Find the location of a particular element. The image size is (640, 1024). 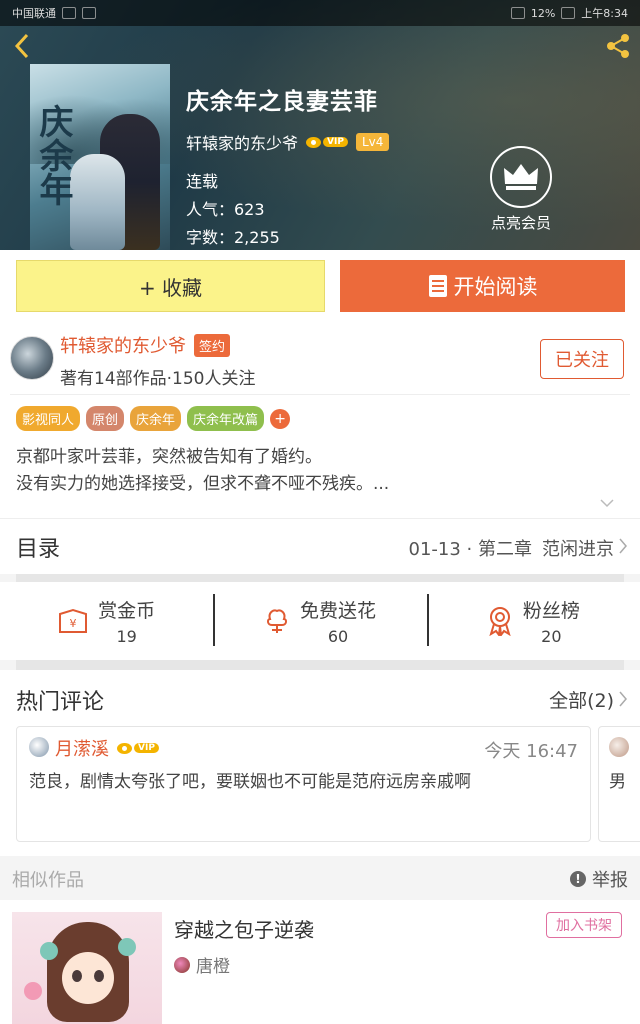

similar-book-author: 唐橙 is located at coordinates (213, 967).